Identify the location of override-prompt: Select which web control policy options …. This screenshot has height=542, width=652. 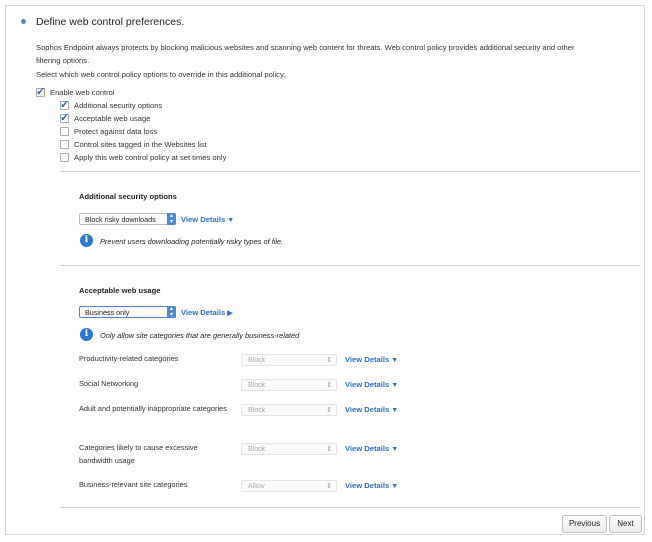
(161, 74).